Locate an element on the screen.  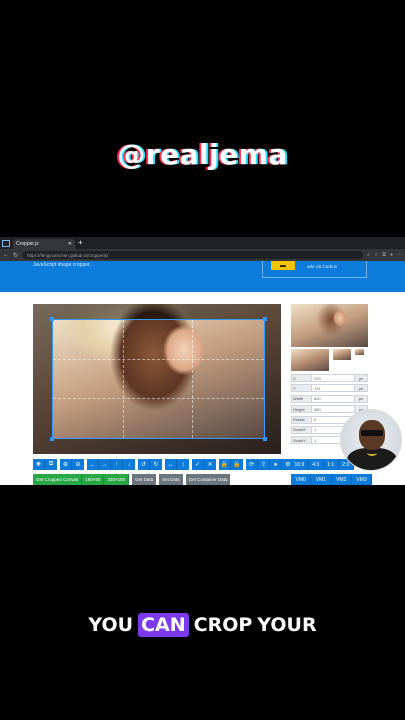
vm1-button: VM1 is located at coordinates (321, 479).